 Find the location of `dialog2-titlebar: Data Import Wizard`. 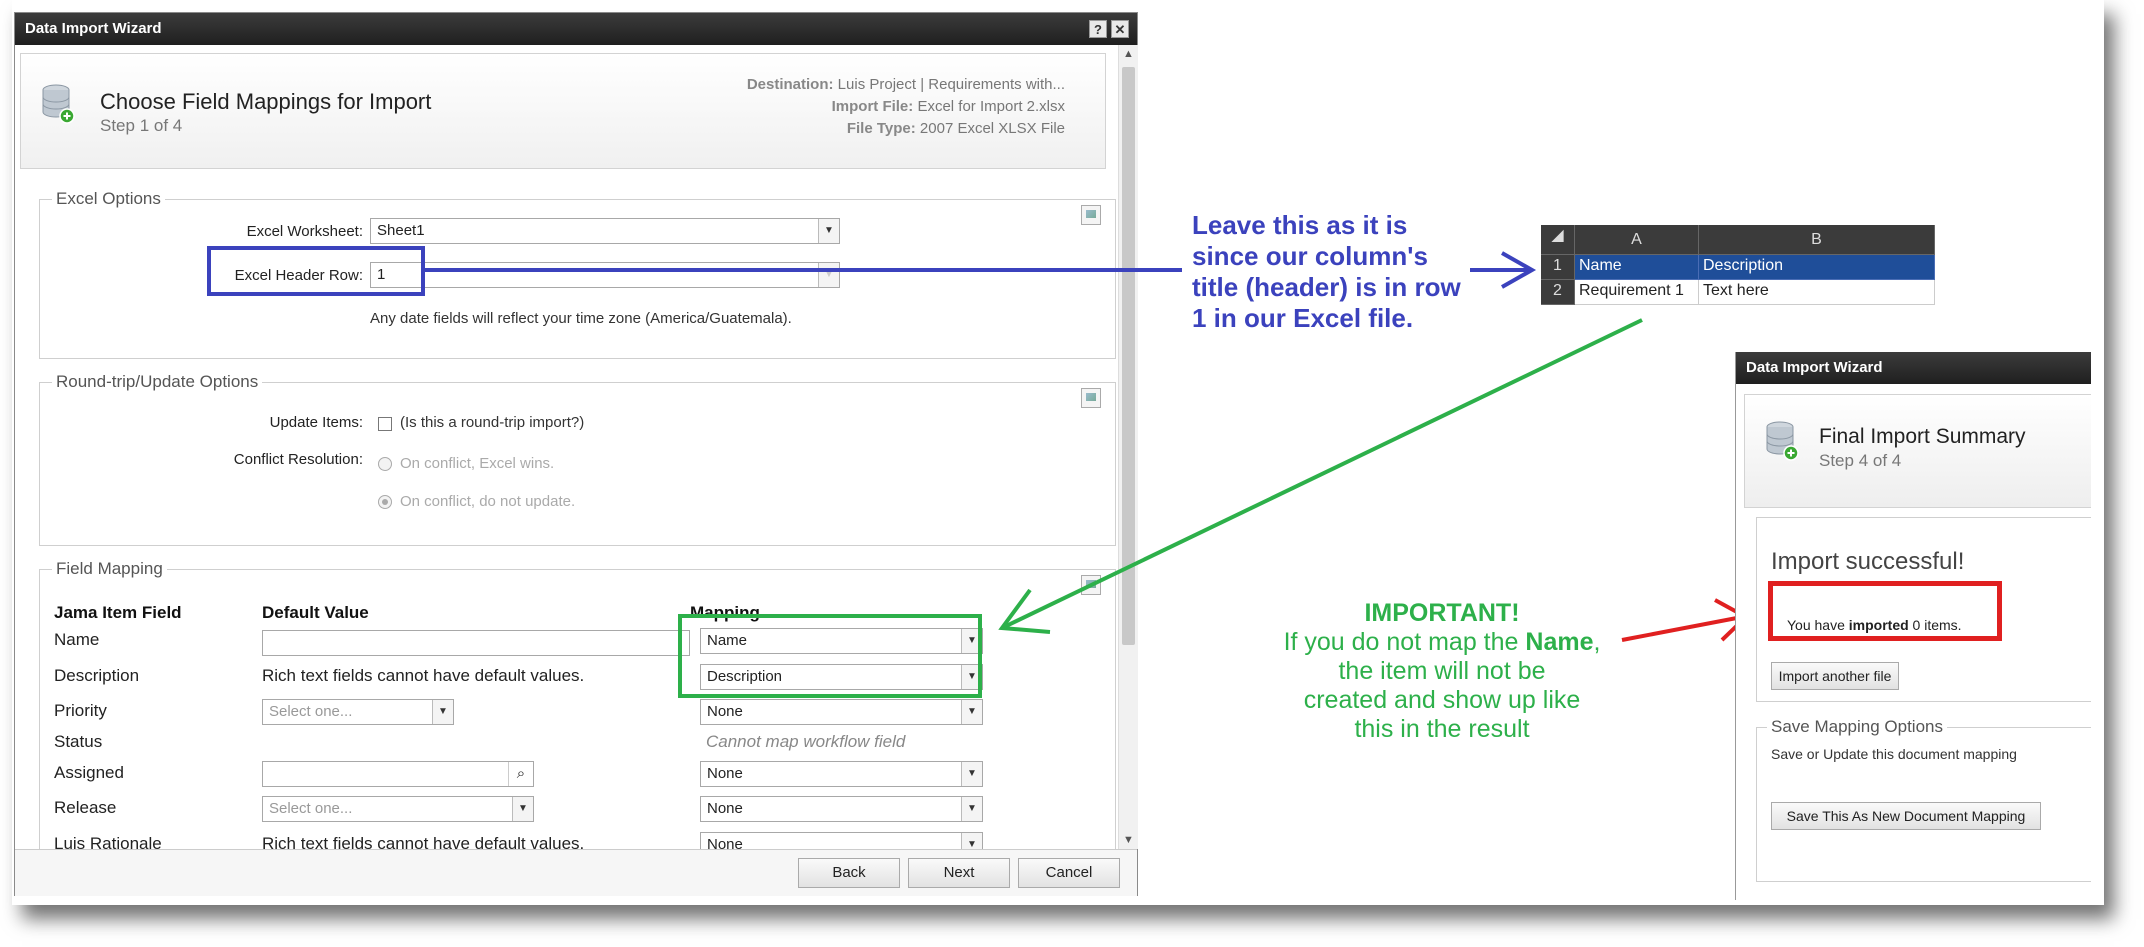

dialog2-titlebar: Data Import Wizard is located at coordinates (1913, 368).